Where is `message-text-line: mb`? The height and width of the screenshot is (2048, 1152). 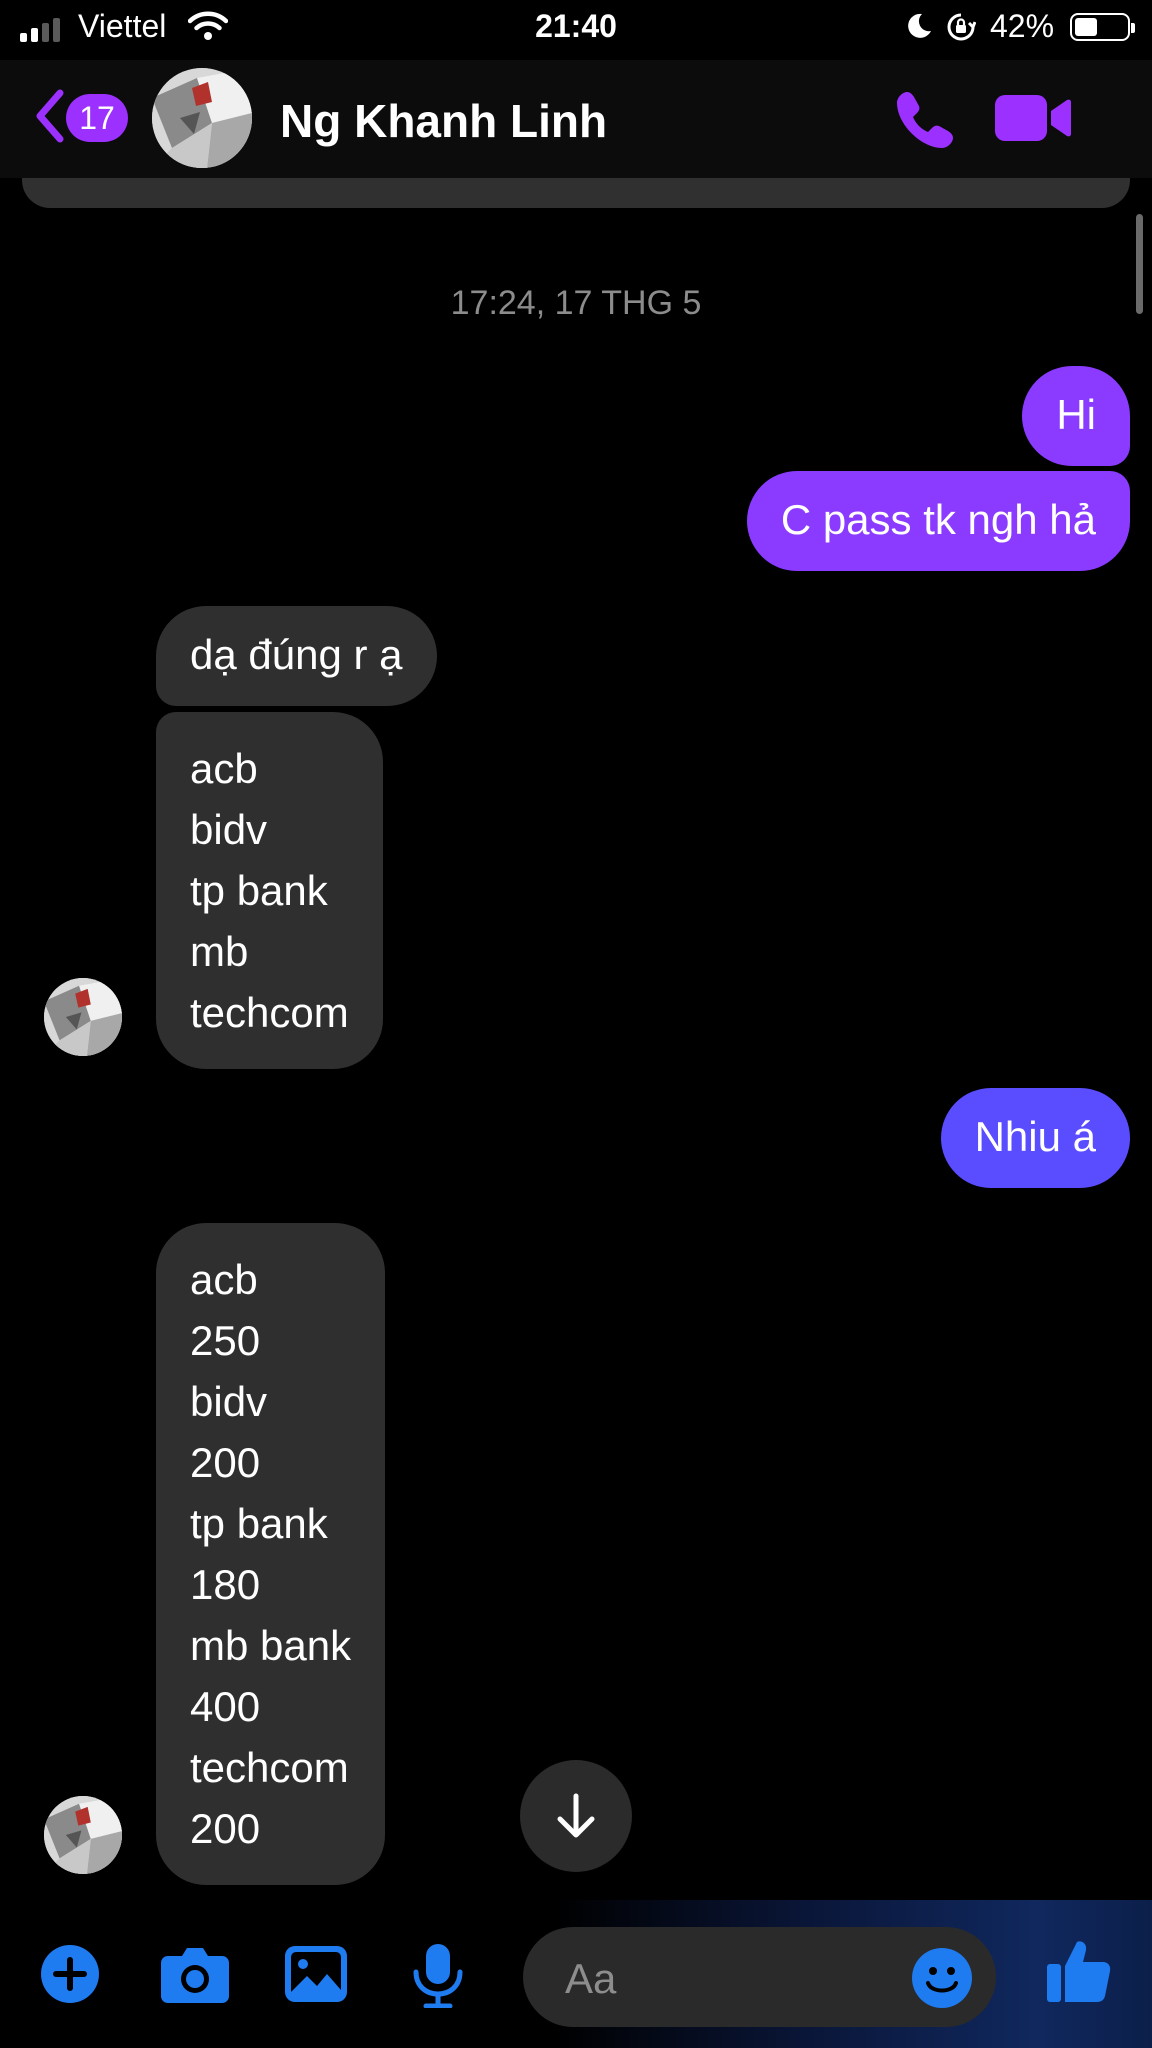 message-text-line: mb is located at coordinates (219, 951).